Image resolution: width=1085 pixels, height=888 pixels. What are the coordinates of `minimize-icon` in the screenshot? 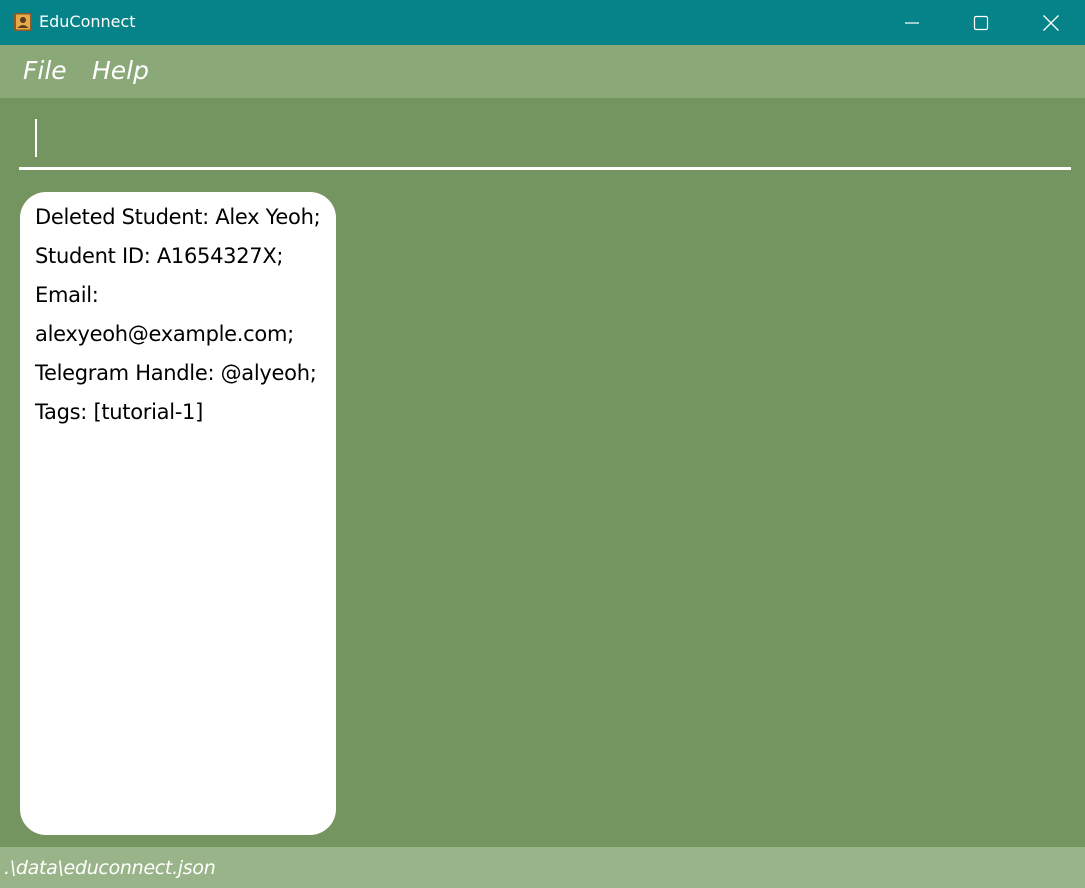 It's located at (912, 22).